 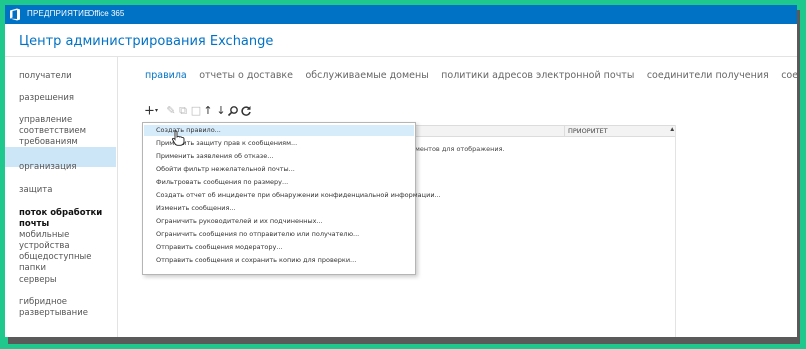 I want to click on tab-accepted-domains: обслуживаемые домены, so click(x=366, y=75).